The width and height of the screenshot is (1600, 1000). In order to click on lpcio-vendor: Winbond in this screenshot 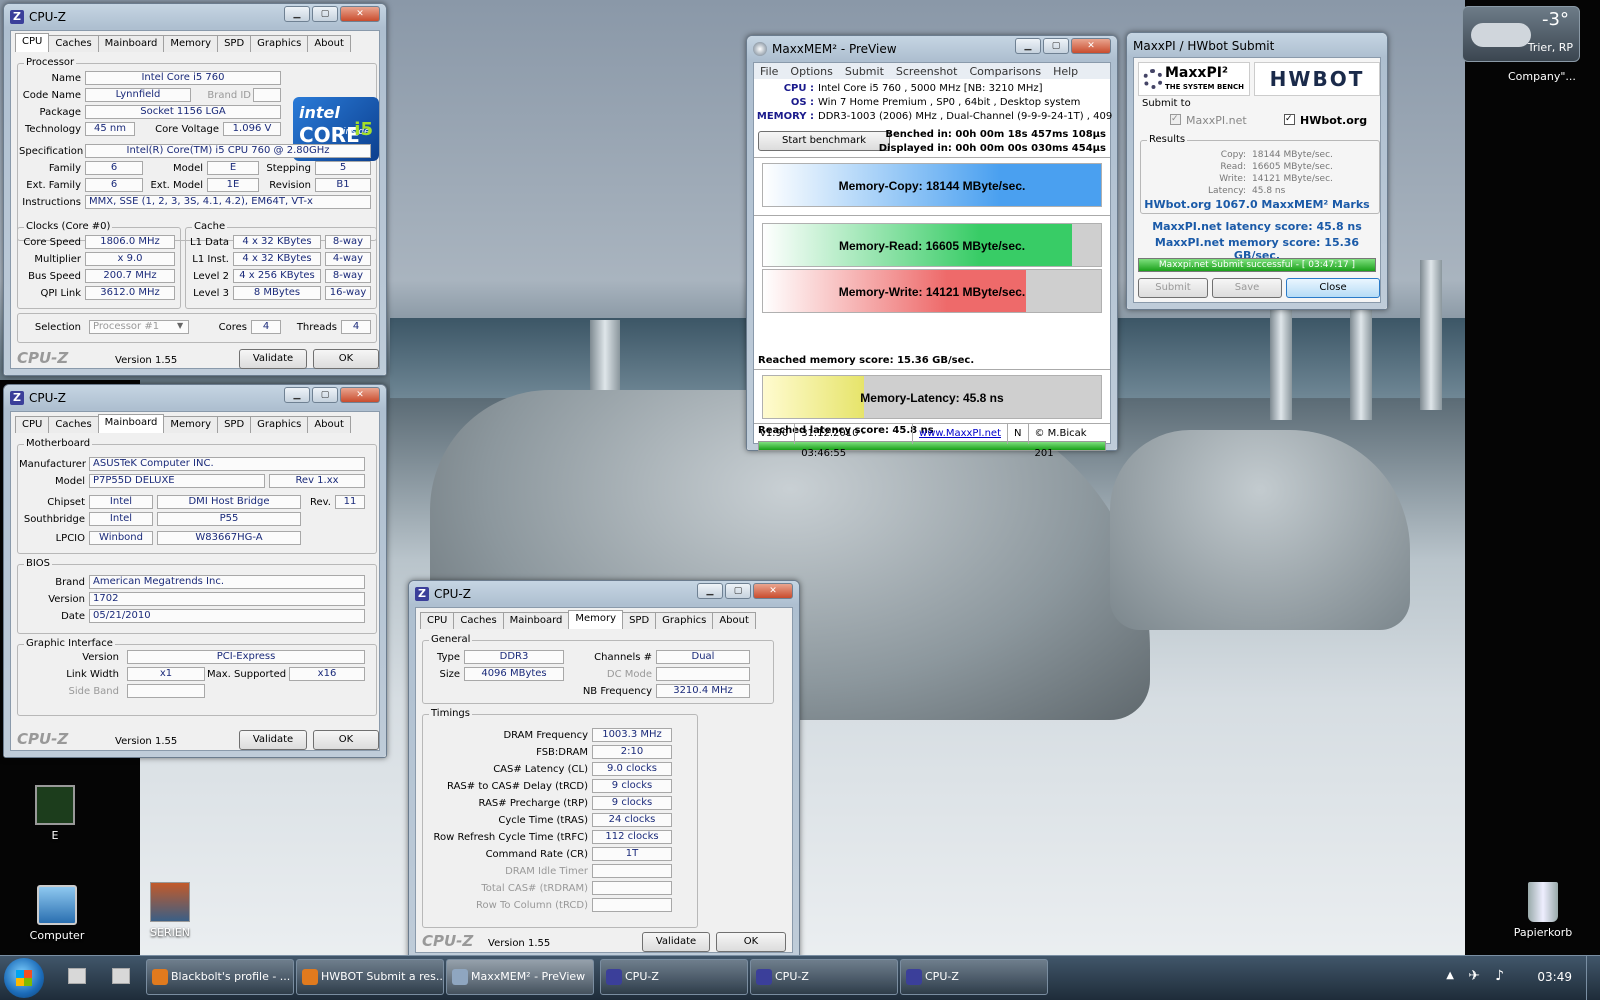, I will do `click(121, 538)`.